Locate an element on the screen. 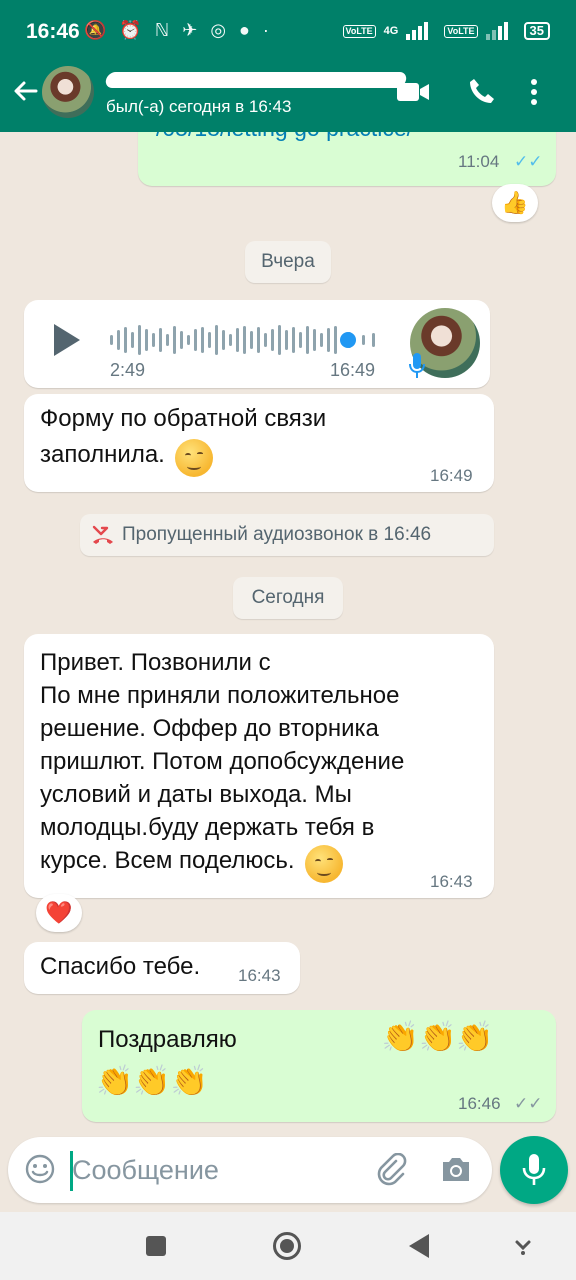 The image size is (576, 1280). status-bar: 16:46 🔕 ⏰ ℕ ✈ ◎ ● · VoLTE 4G VoLTE 35 is located at coordinates (288, 32).